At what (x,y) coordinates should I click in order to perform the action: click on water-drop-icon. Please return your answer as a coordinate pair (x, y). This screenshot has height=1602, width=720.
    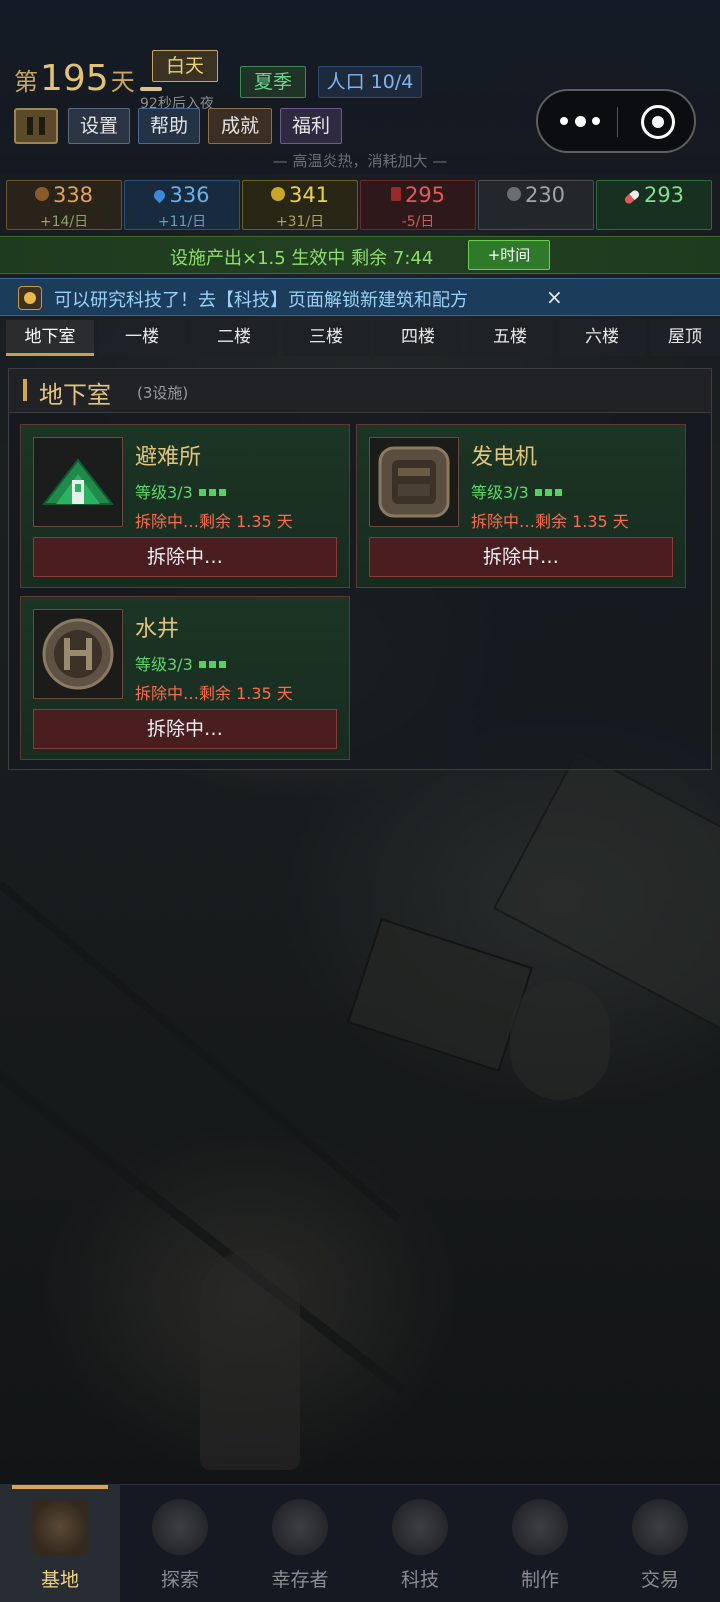
    Looking at the image, I should click on (160, 195).